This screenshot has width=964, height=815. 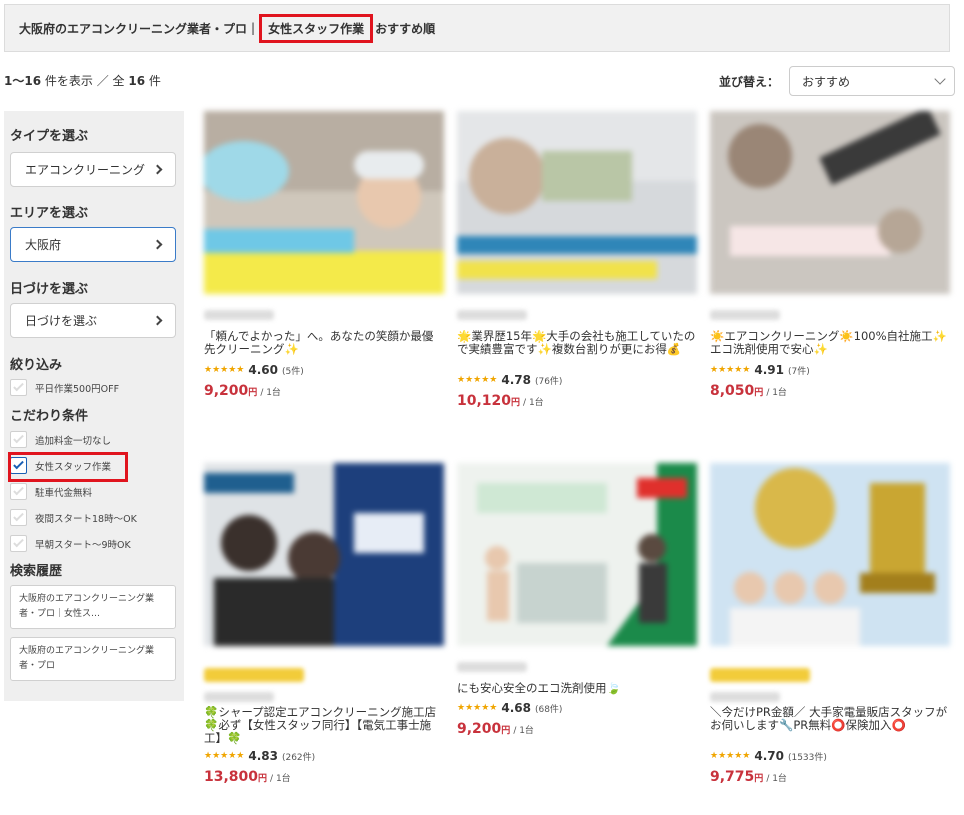 What do you see at coordinates (49, 289) in the screenshot?
I see `date-heading: 日づけを選ぶ` at bounding box center [49, 289].